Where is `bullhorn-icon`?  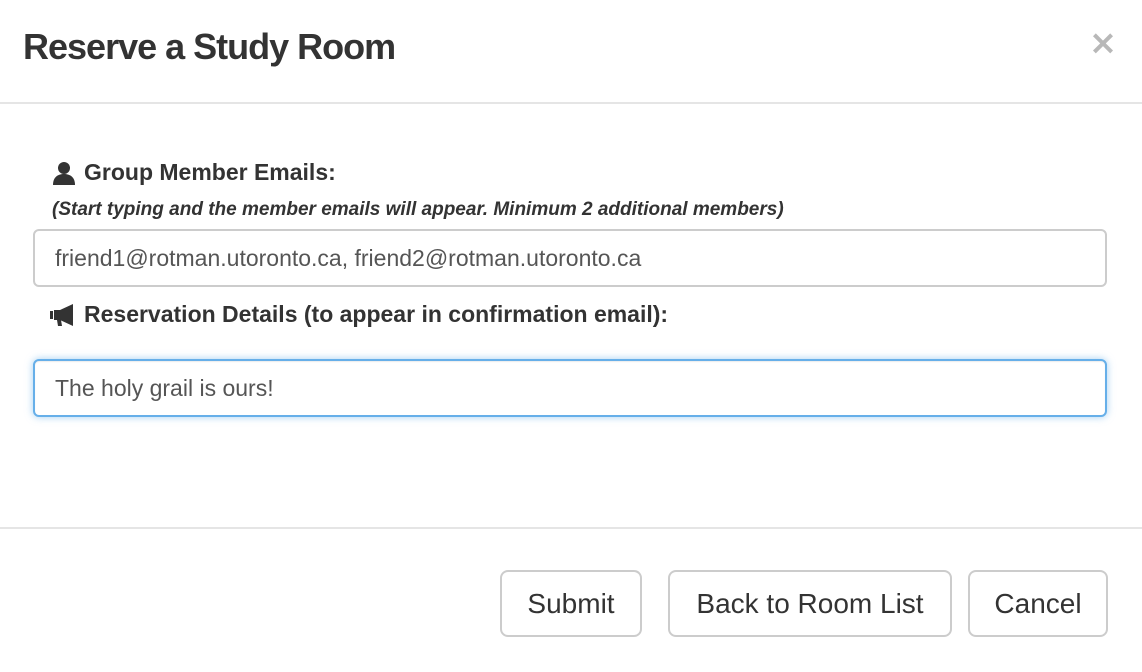
bullhorn-icon is located at coordinates (61, 314).